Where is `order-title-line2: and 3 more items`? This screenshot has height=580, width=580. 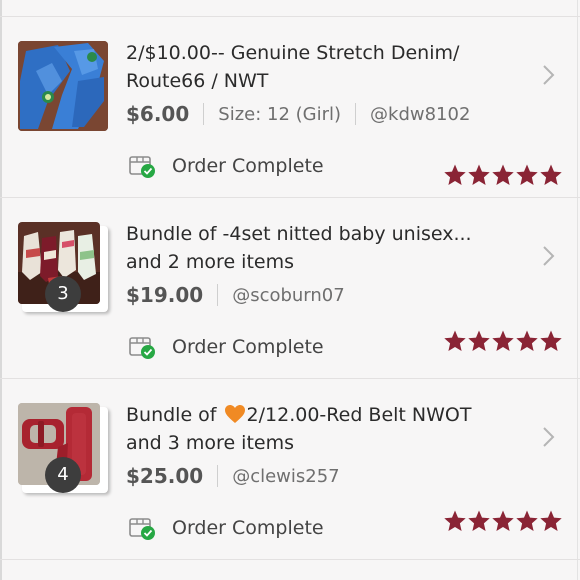 order-title-line2: and 3 more items is located at coordinates (210, 443).